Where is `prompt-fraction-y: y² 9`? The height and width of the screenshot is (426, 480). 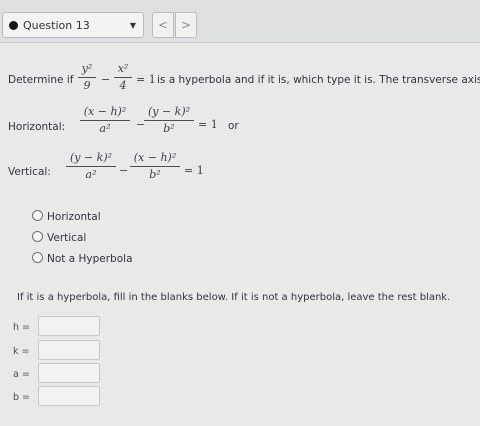
prompt-fraction-y: y² 9 is located at coordinates (87, 77).